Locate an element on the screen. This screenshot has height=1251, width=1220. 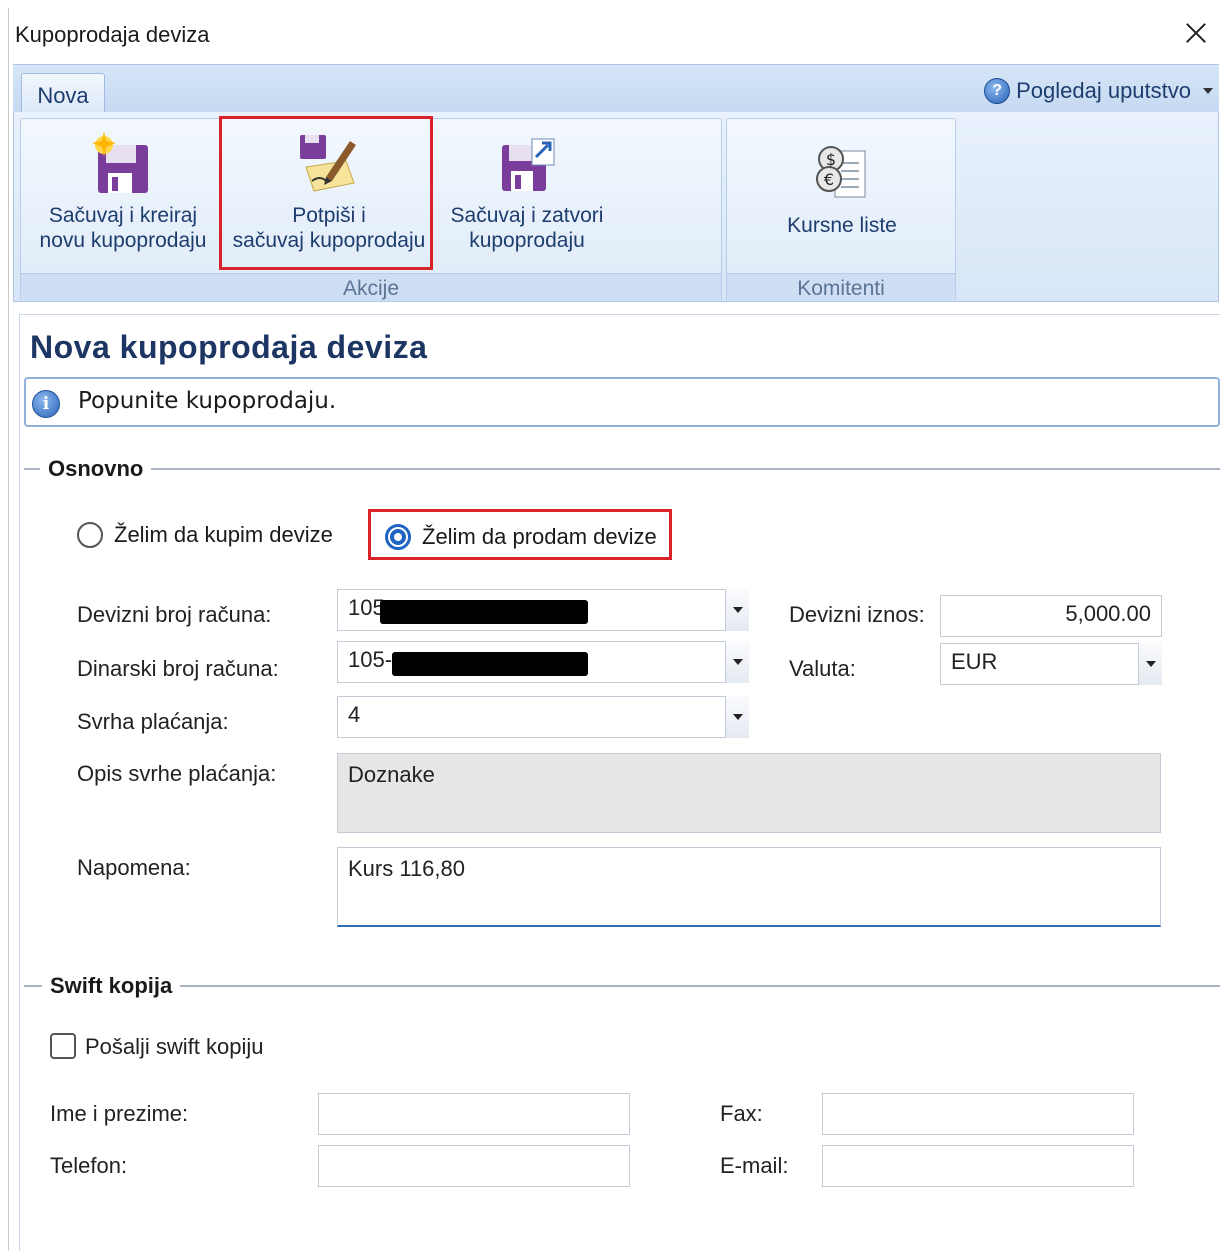
telefon-label: Telefon: is located at coordinates (89, 1165).